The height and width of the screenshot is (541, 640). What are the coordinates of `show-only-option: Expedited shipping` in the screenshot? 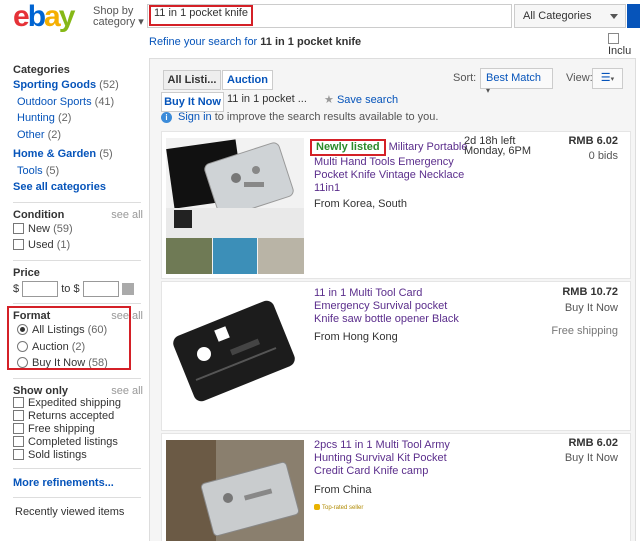 It's located at (78, 403).